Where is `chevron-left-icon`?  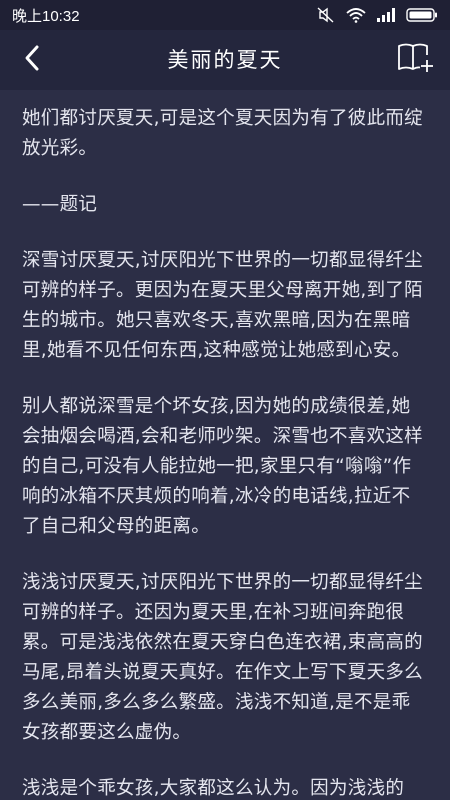
chevron-left-icon is located at coordinates (32, 60).